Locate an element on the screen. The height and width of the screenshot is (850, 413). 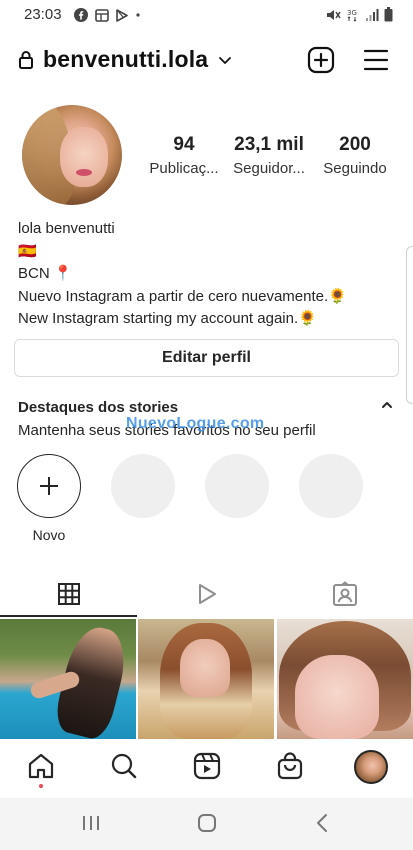
gallery-icon is located at coordinates (102, 15).